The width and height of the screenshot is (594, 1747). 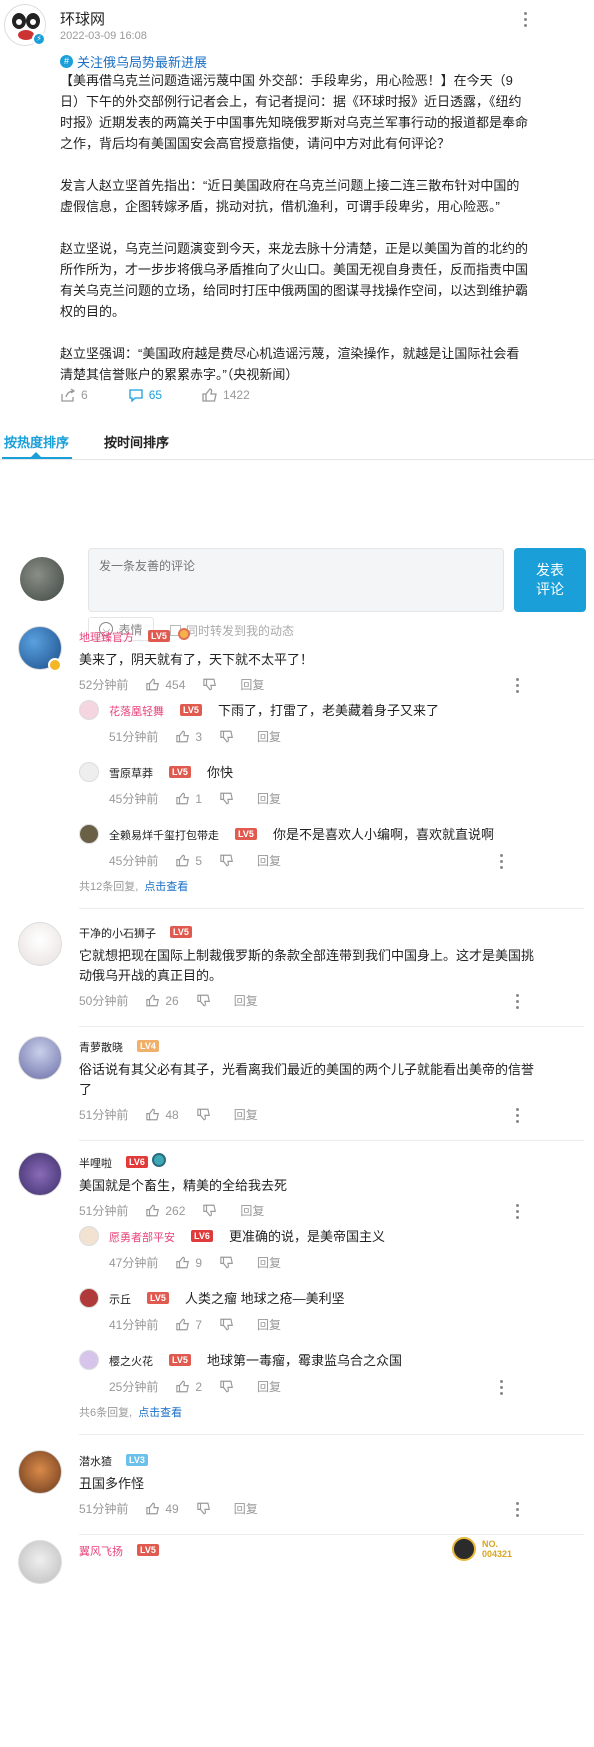 I want to click on comment-username: 翼风飞扬, so click(x=101, y=1551).